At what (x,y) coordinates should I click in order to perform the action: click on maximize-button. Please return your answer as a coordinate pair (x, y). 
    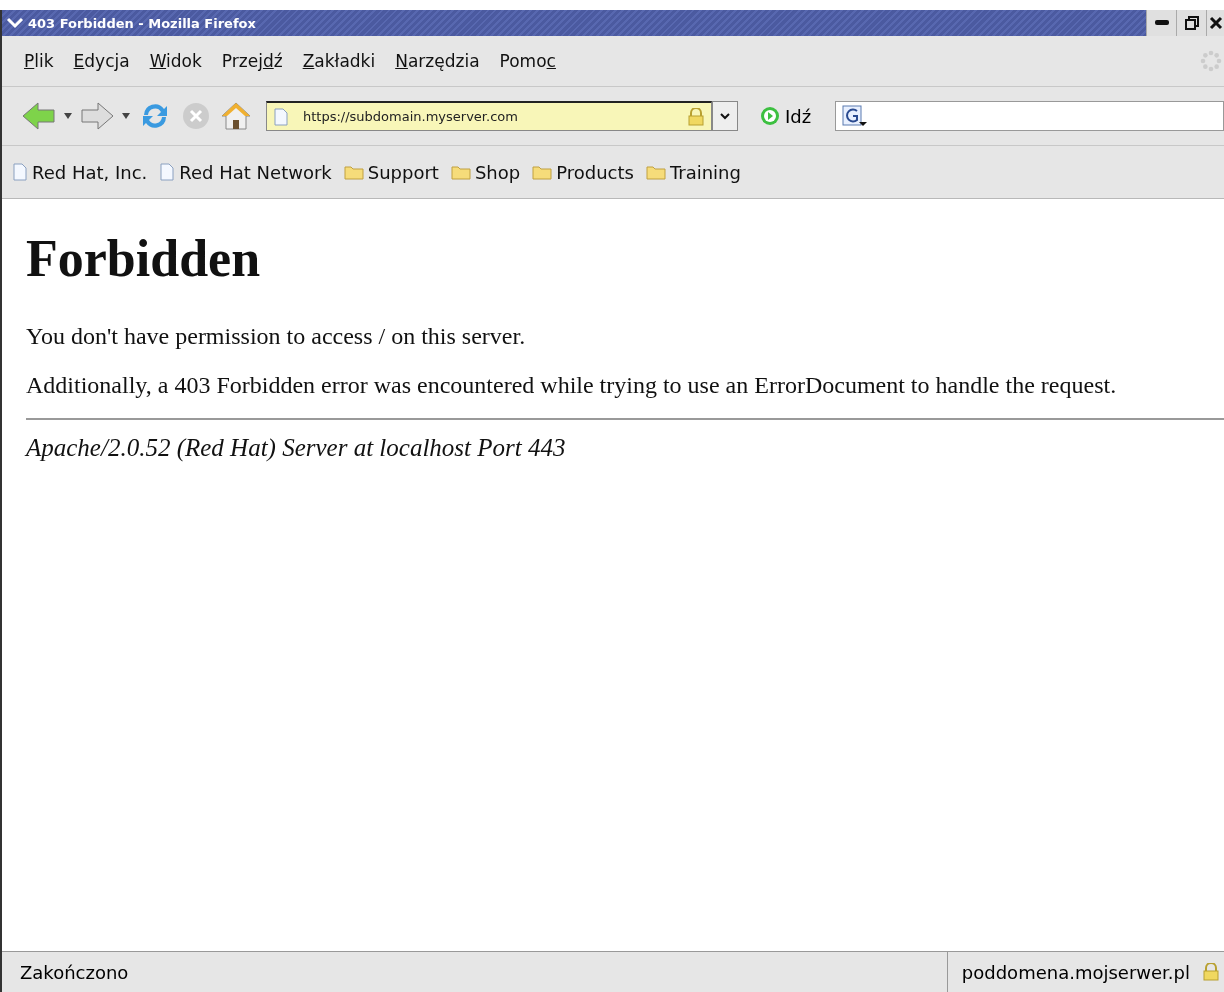
    Looking at the image, I should click on (1191, 23).